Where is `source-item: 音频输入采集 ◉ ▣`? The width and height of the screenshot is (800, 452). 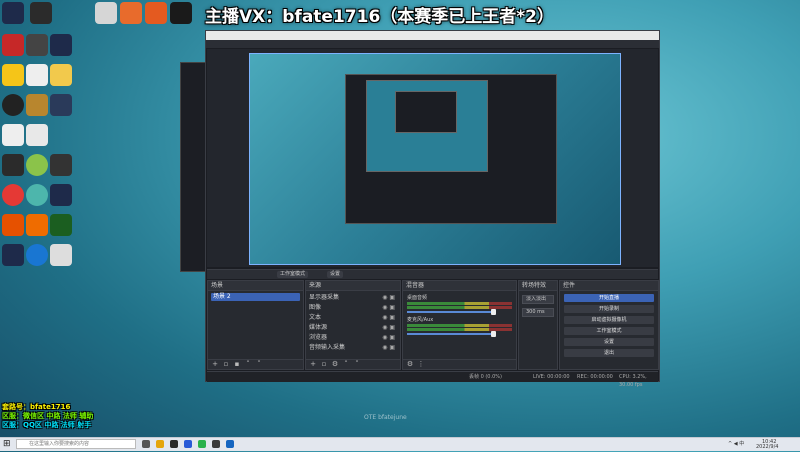 source-item: 音频输入采集 ◉ ▣ is located at coordinates (353, 347).